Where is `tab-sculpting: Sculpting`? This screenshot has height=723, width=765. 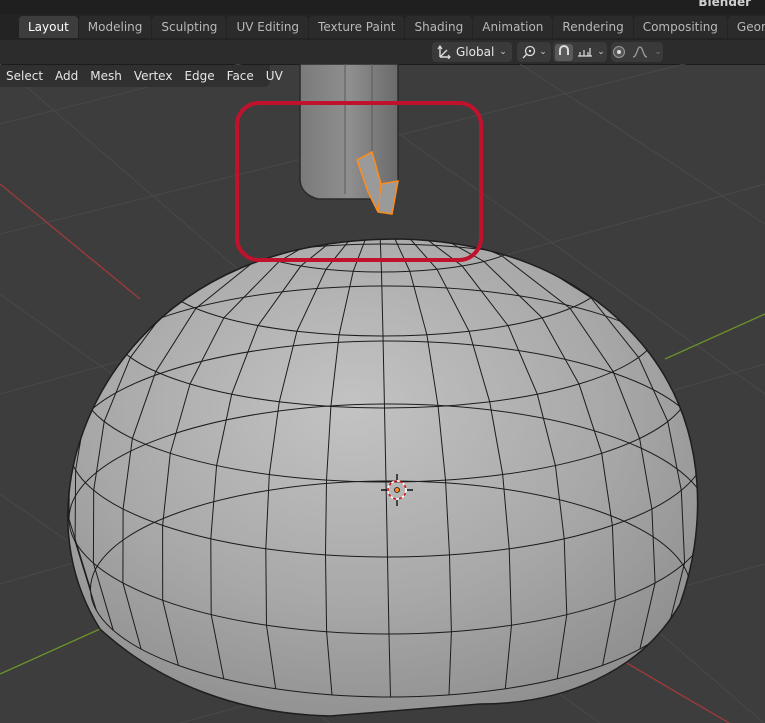 tab-sculpting: Sculpting is located at coordinates (189, 27).